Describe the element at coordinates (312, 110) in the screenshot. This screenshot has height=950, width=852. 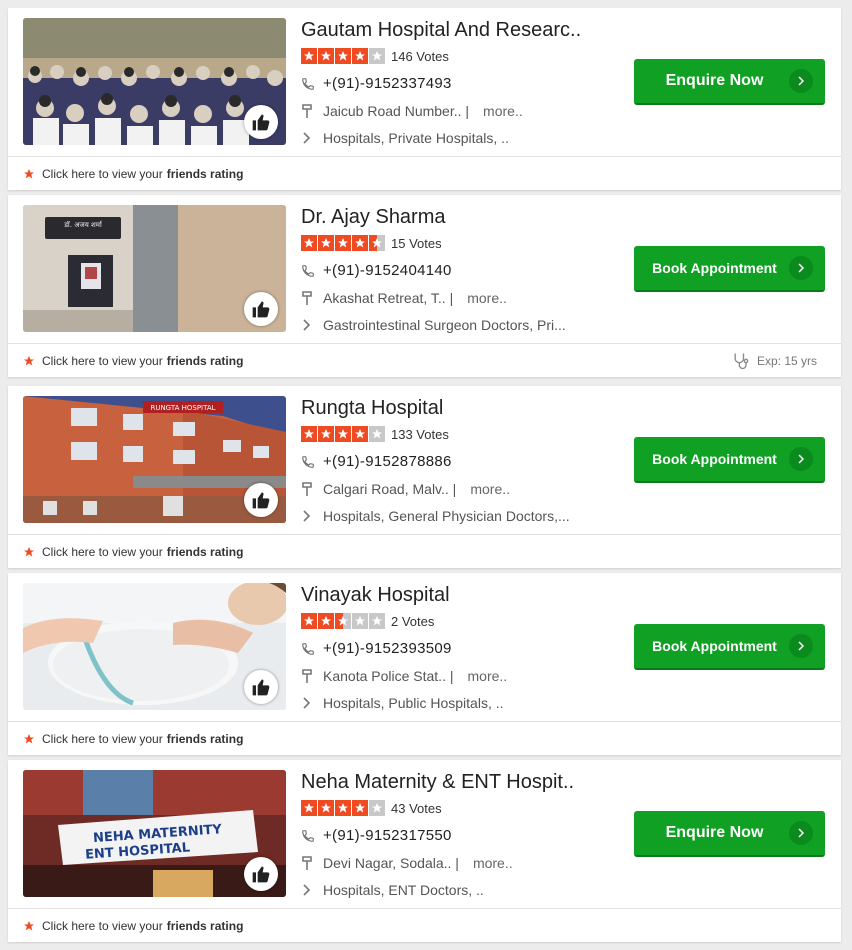
I see `map-pin-icon` at that location.